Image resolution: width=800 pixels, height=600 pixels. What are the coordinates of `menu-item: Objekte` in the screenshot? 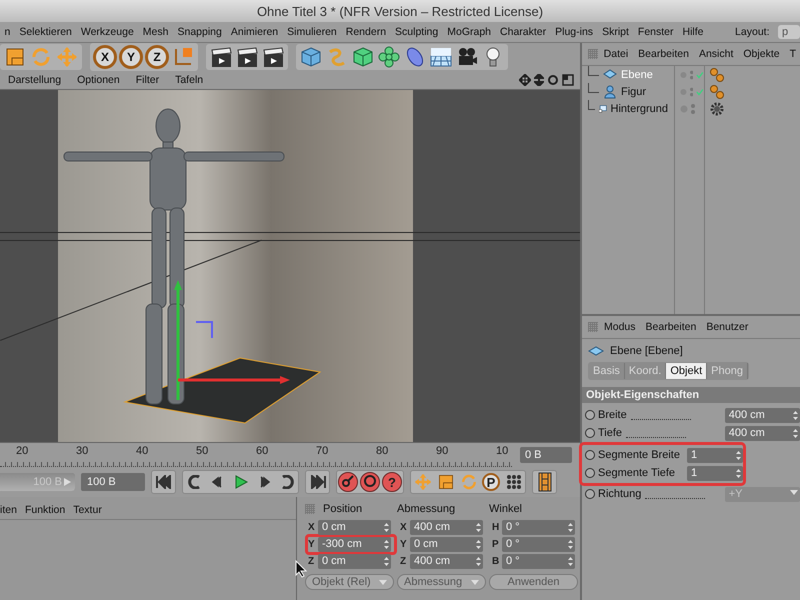 It's located at (761, 54).